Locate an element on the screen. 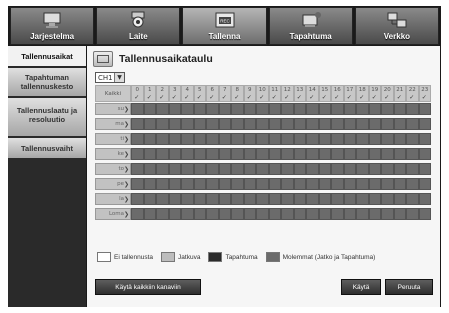  hour-header: 20 ✓ is located at coordinates (387, 93).